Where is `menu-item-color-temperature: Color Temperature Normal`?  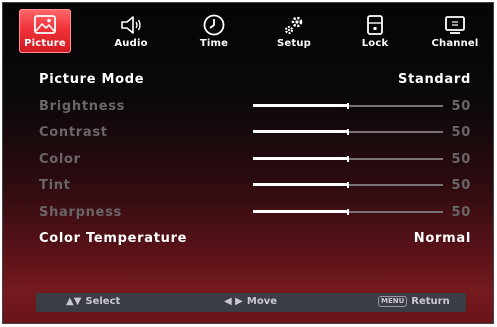 menu-item-color-temperature: Color Temperature Normal is located at coordinates (255, 241).